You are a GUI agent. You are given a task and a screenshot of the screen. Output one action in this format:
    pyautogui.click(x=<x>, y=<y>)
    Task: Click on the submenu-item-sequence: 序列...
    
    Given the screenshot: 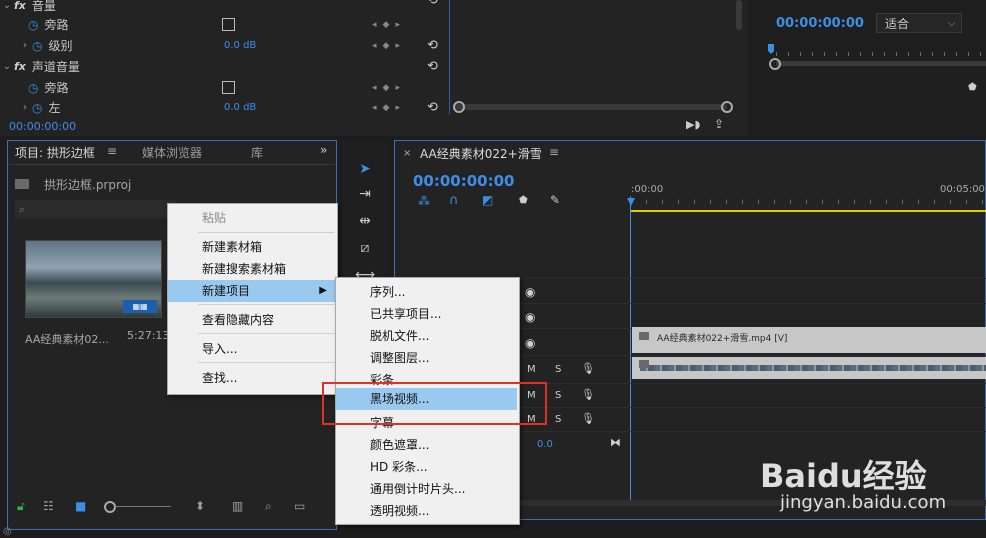 What is the action you would take?
    pyautogui.click(x=426, y=292)
    